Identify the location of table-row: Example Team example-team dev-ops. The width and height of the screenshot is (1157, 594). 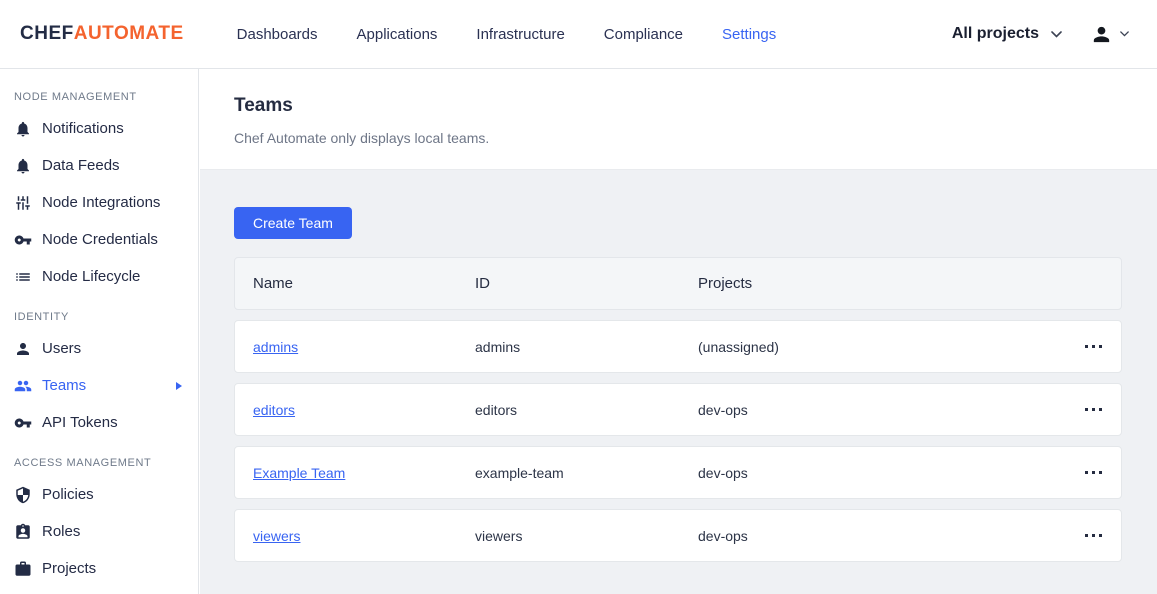
(678, 472).